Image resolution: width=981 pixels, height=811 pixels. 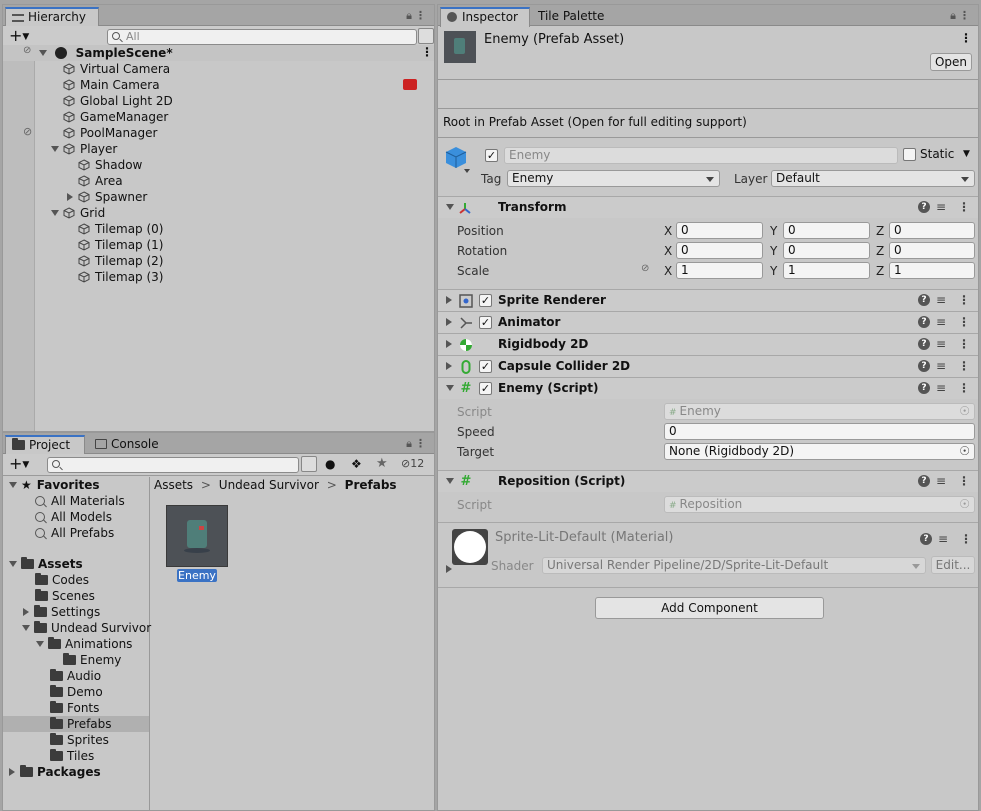 What do you see at coordinates (78, 213) in the screenshot?
I see `hierarchy-item: Grid` at bounding box center [78, 213].